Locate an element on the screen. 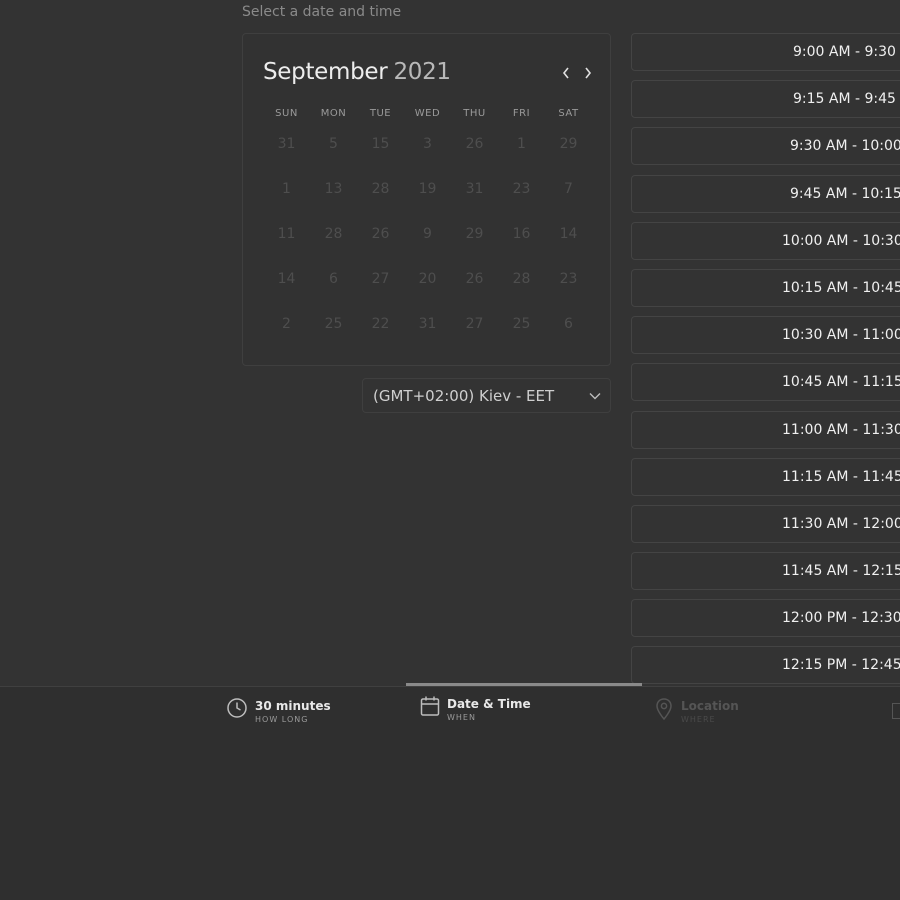 Image resolution: width=900 pixels, height=900 pixels. weekday-header: SUN MON TUE WED THU FRI SAT is located at coordinates (428, 113).